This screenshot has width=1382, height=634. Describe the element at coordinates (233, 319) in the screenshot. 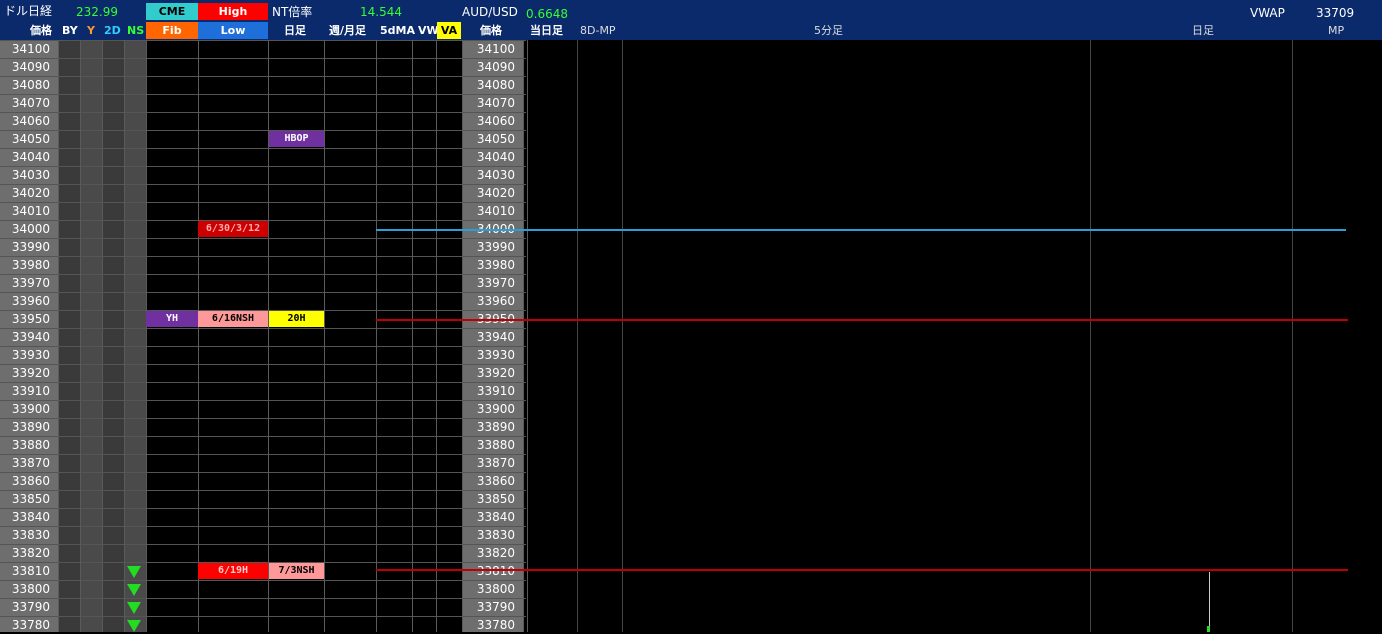

I see `tag-6-16nsh: 6/16NSH` at that location.